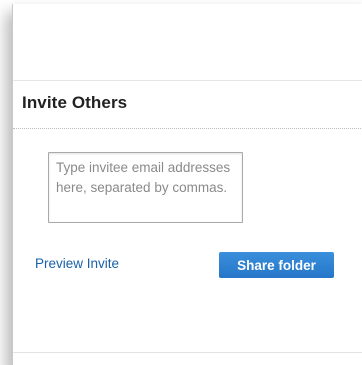 The image size is (362, 365). What do you see at coordinates (75, 102) in the screenshot?
I see `invite-others-heading: Invite Others` at bounding box center [75, 102].